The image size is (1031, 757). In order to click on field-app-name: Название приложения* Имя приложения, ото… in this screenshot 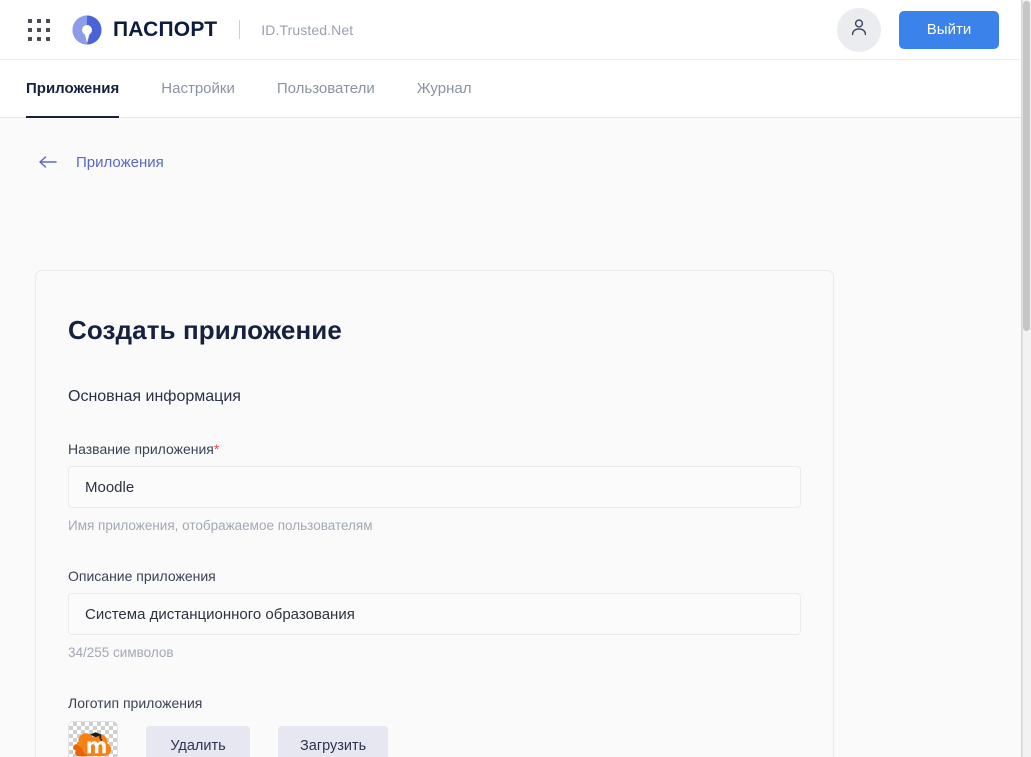, I will do `click(434, 487)`.